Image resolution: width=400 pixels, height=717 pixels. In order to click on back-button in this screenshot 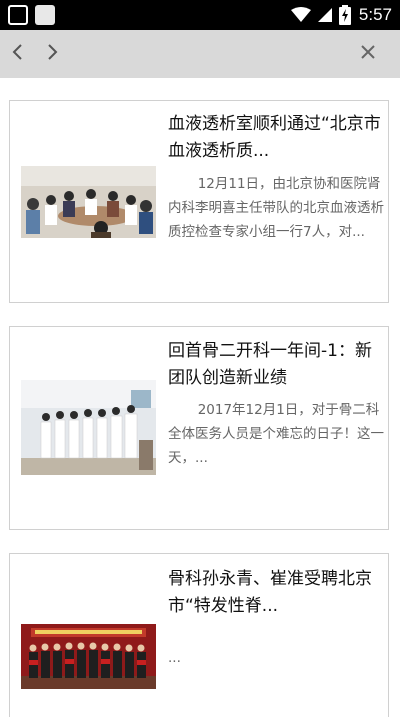, I will do `click(18, 54)`.